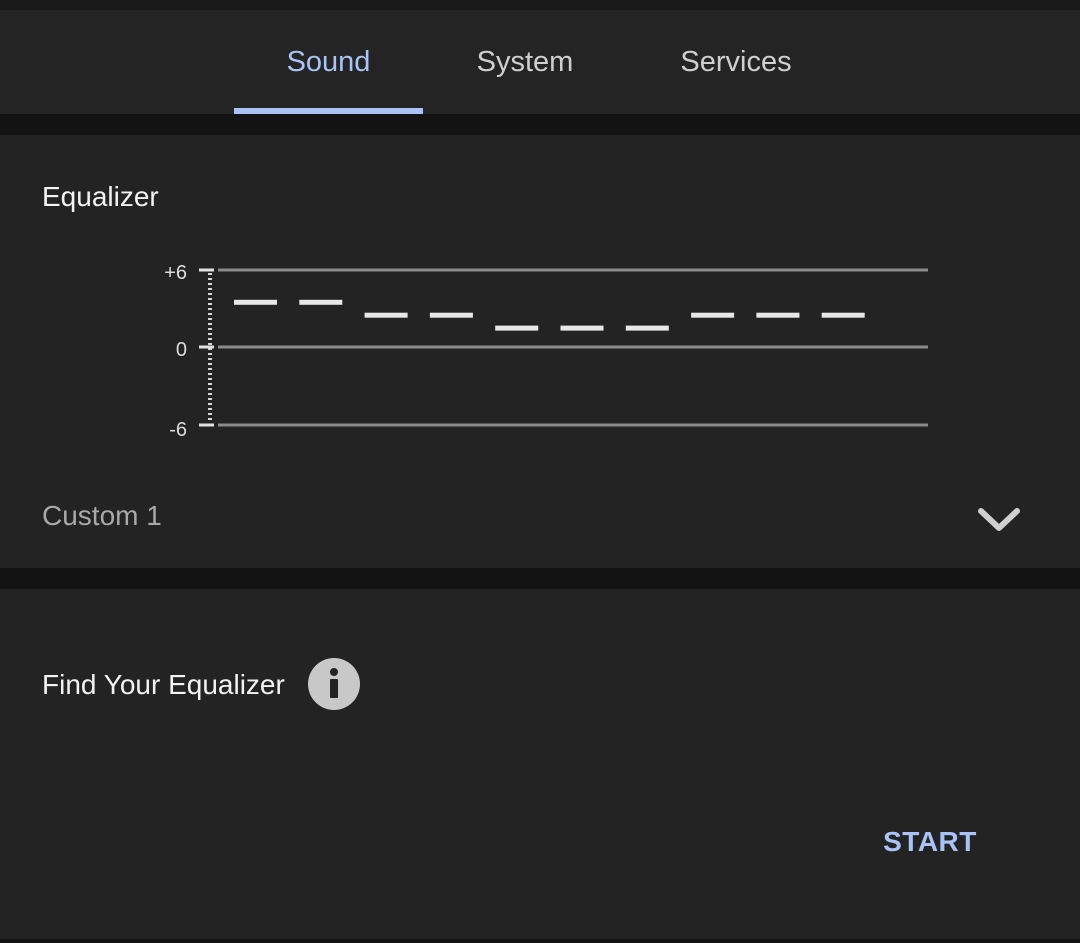 The height and width of the screenshot is (943, 1080). I want to click on tab-sound: Sound, so click(328, 62).